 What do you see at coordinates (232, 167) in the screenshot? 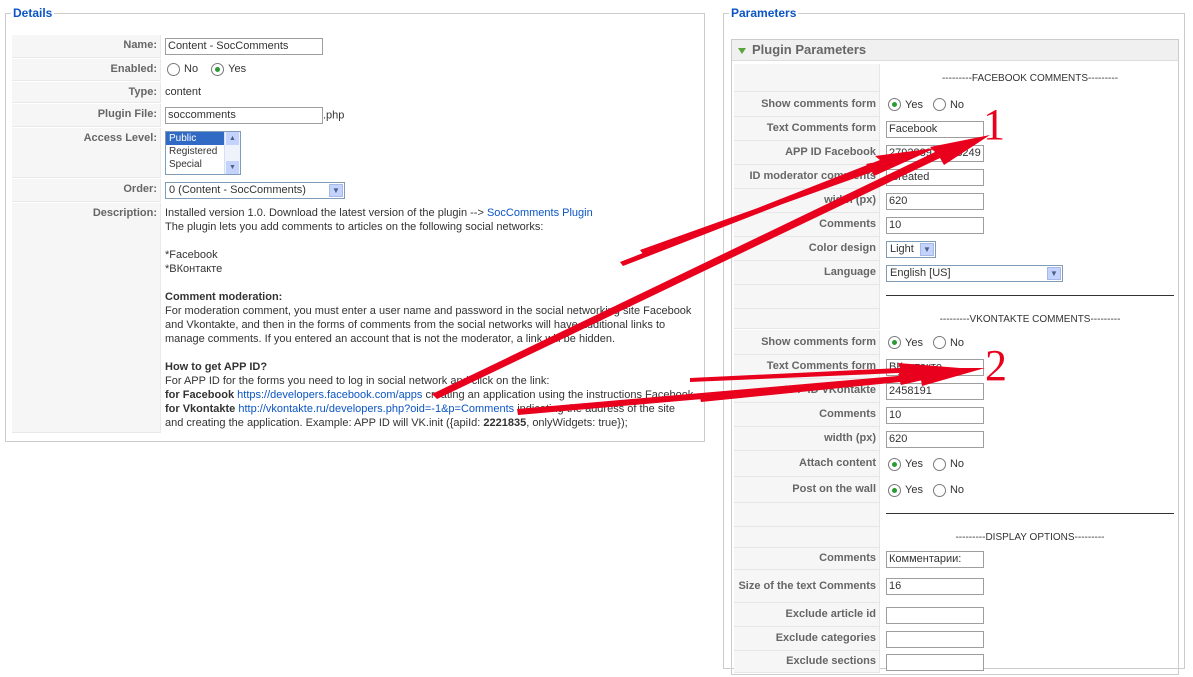
I see `scroll-down-icon: ▼` at bounding box center [232, 167].